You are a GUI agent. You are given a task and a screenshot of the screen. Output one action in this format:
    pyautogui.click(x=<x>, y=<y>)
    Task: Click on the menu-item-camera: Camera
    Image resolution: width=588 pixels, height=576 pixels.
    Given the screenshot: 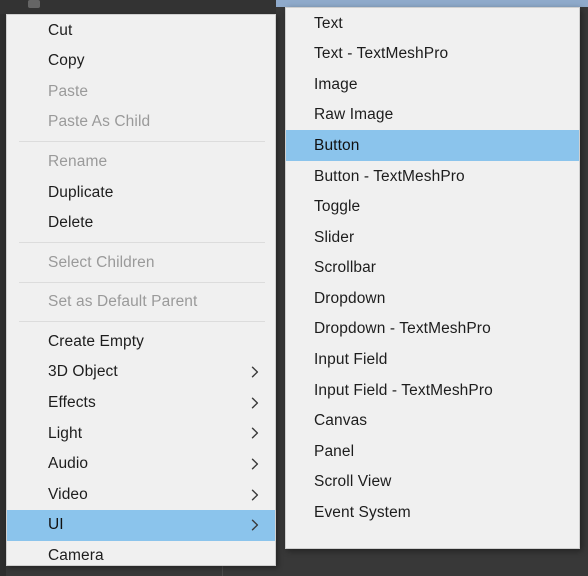 What is the action you would take?
    pyautogui.click(x=141, y=556)
    